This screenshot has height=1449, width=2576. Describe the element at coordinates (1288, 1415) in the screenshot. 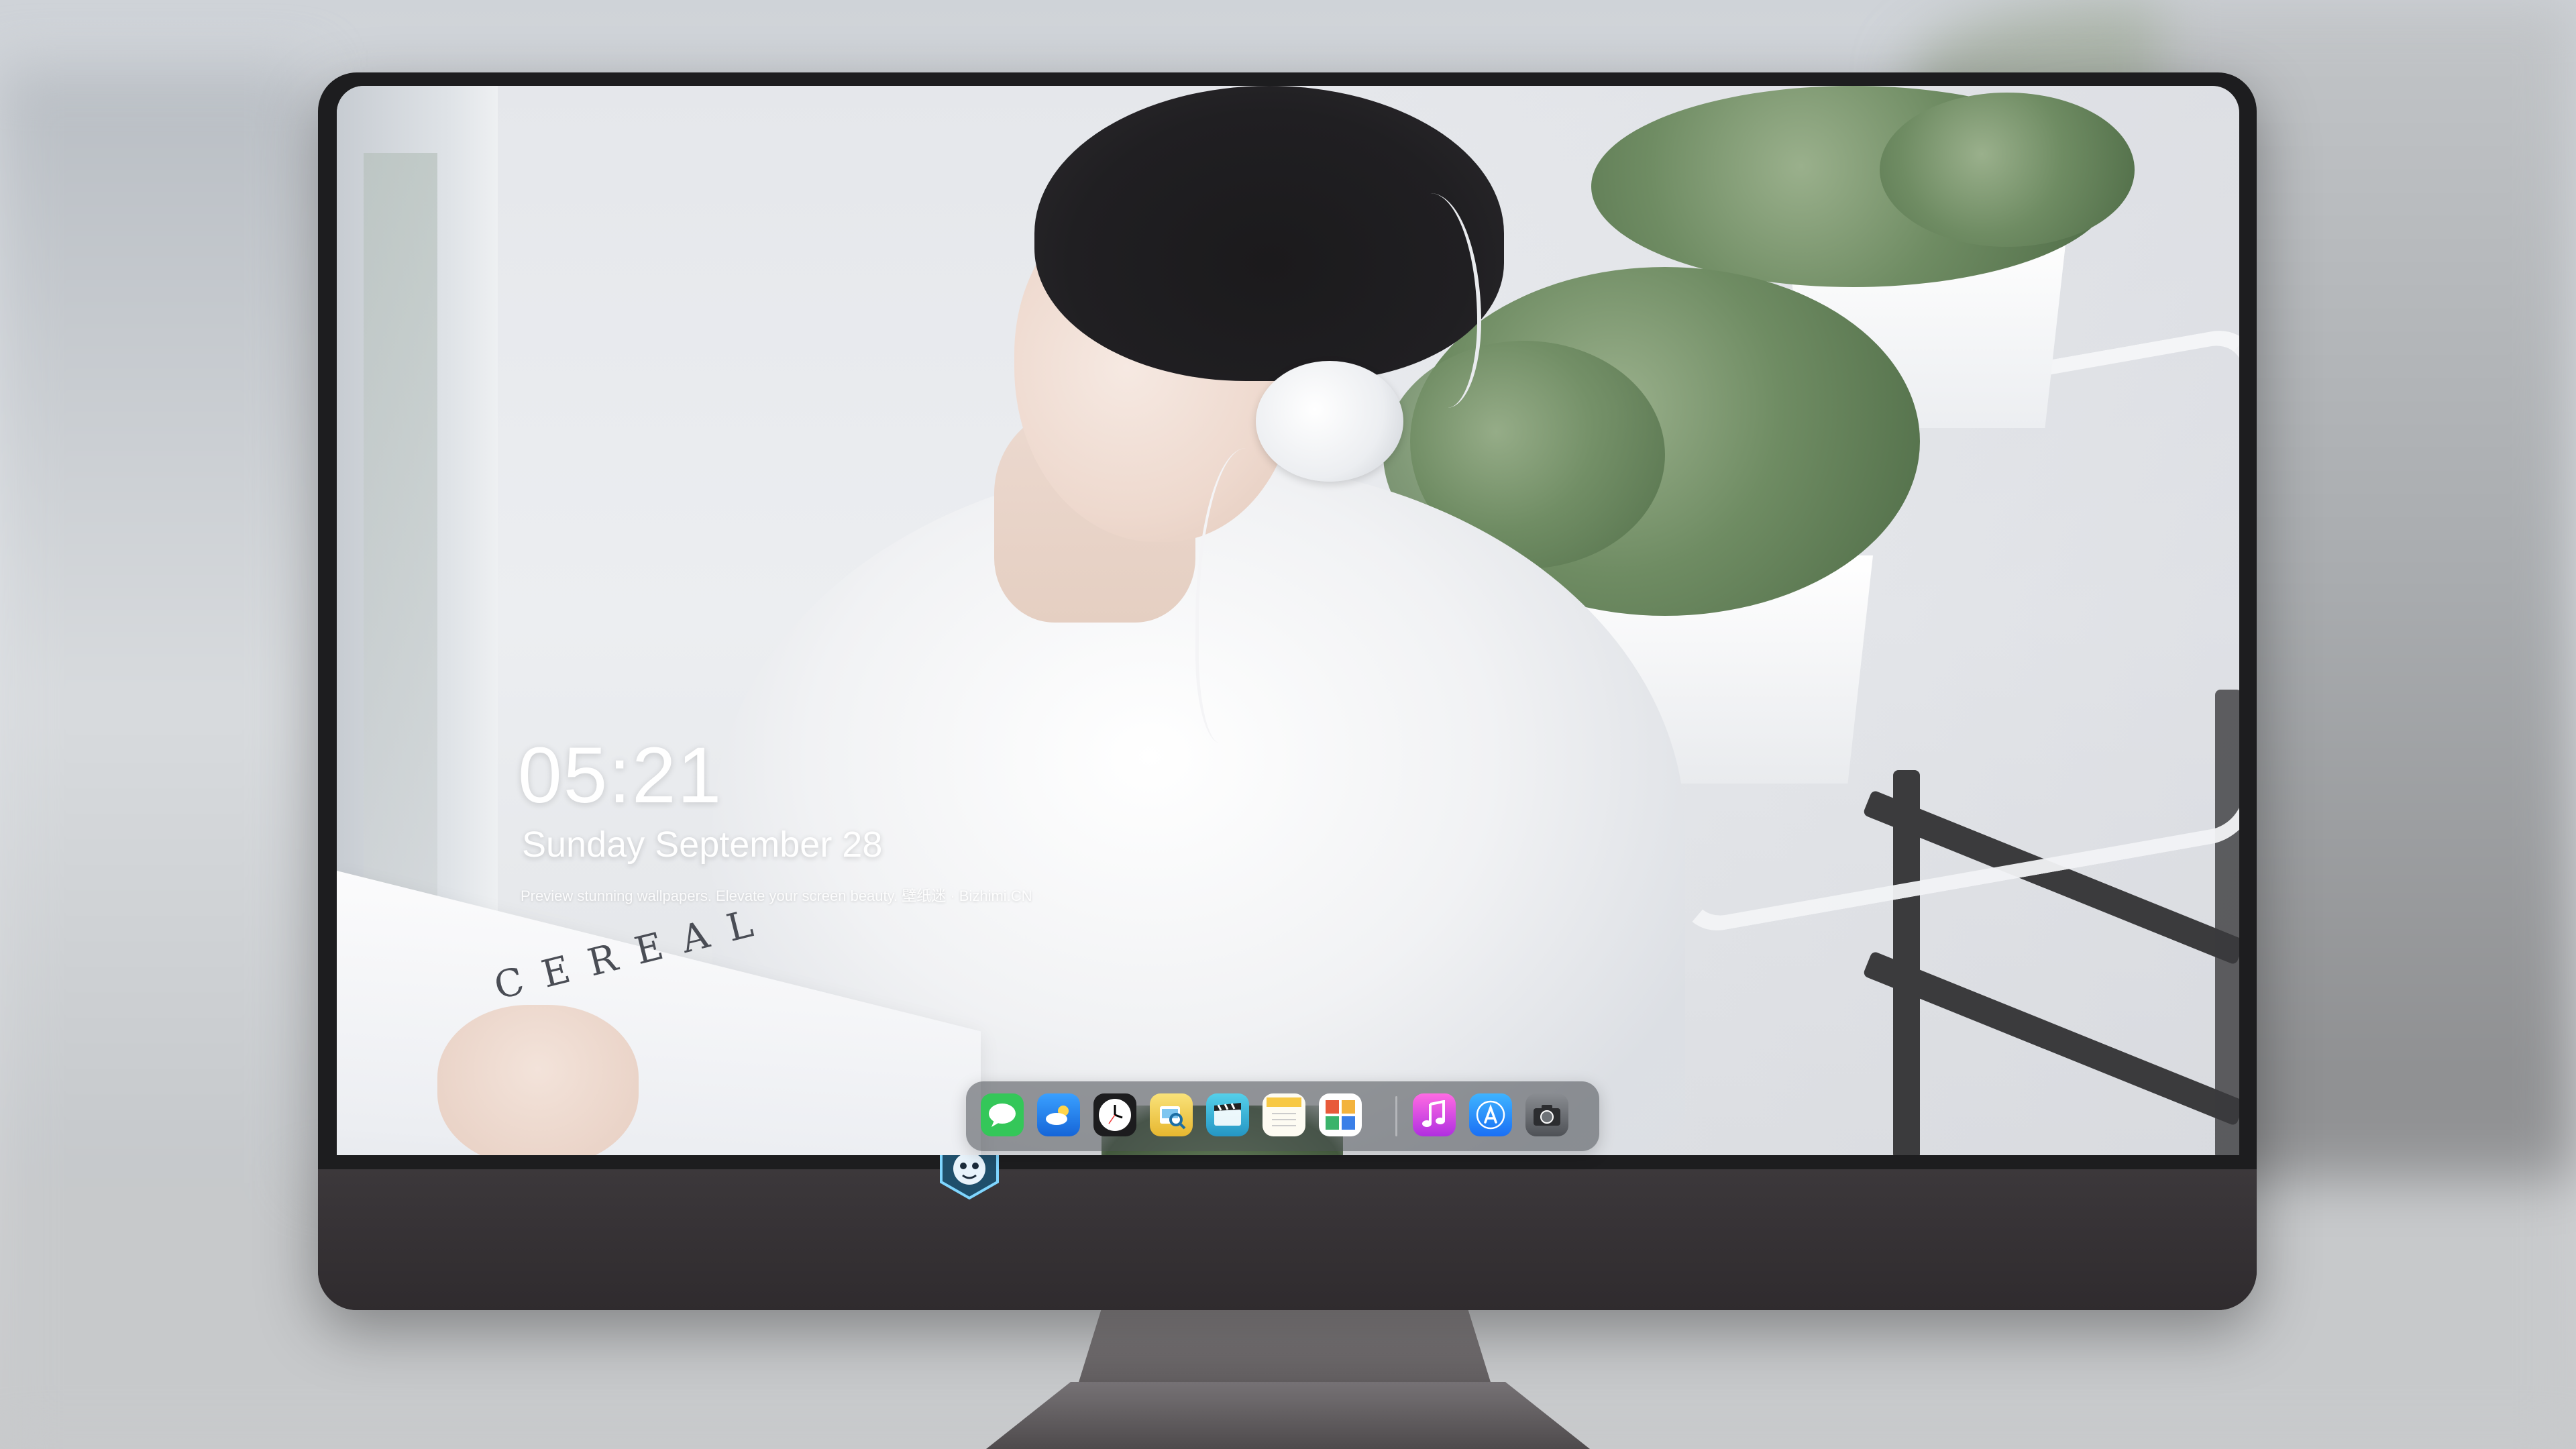

I see `monitor-stand-base` at that location.